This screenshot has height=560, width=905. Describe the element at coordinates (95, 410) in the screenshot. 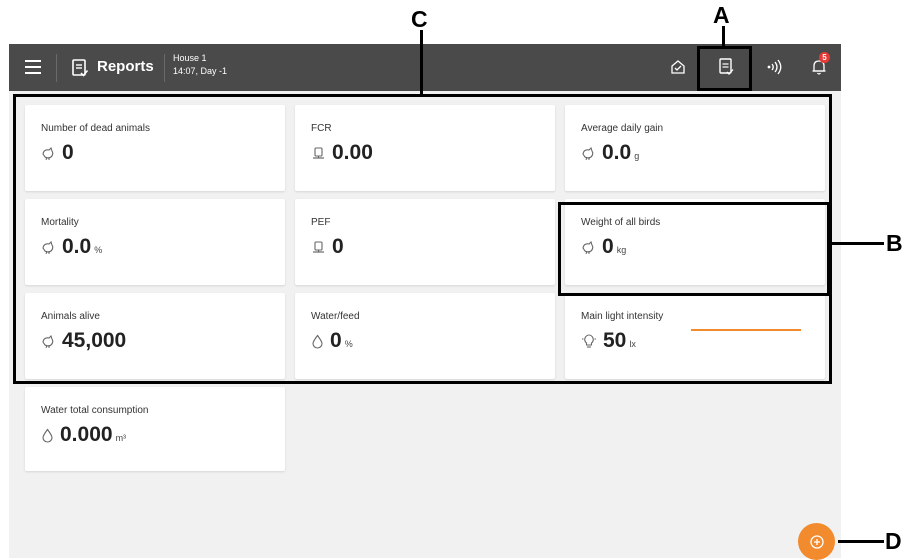

I see `card-label: Water total consumption` at that location.